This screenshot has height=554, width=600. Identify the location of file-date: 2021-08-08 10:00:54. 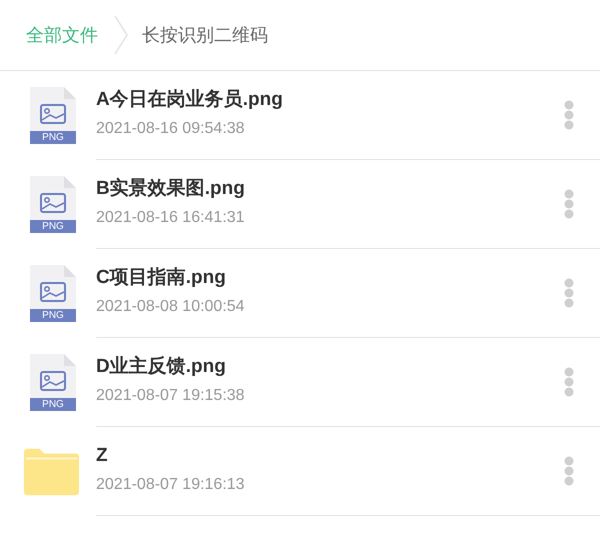
(171, 307).